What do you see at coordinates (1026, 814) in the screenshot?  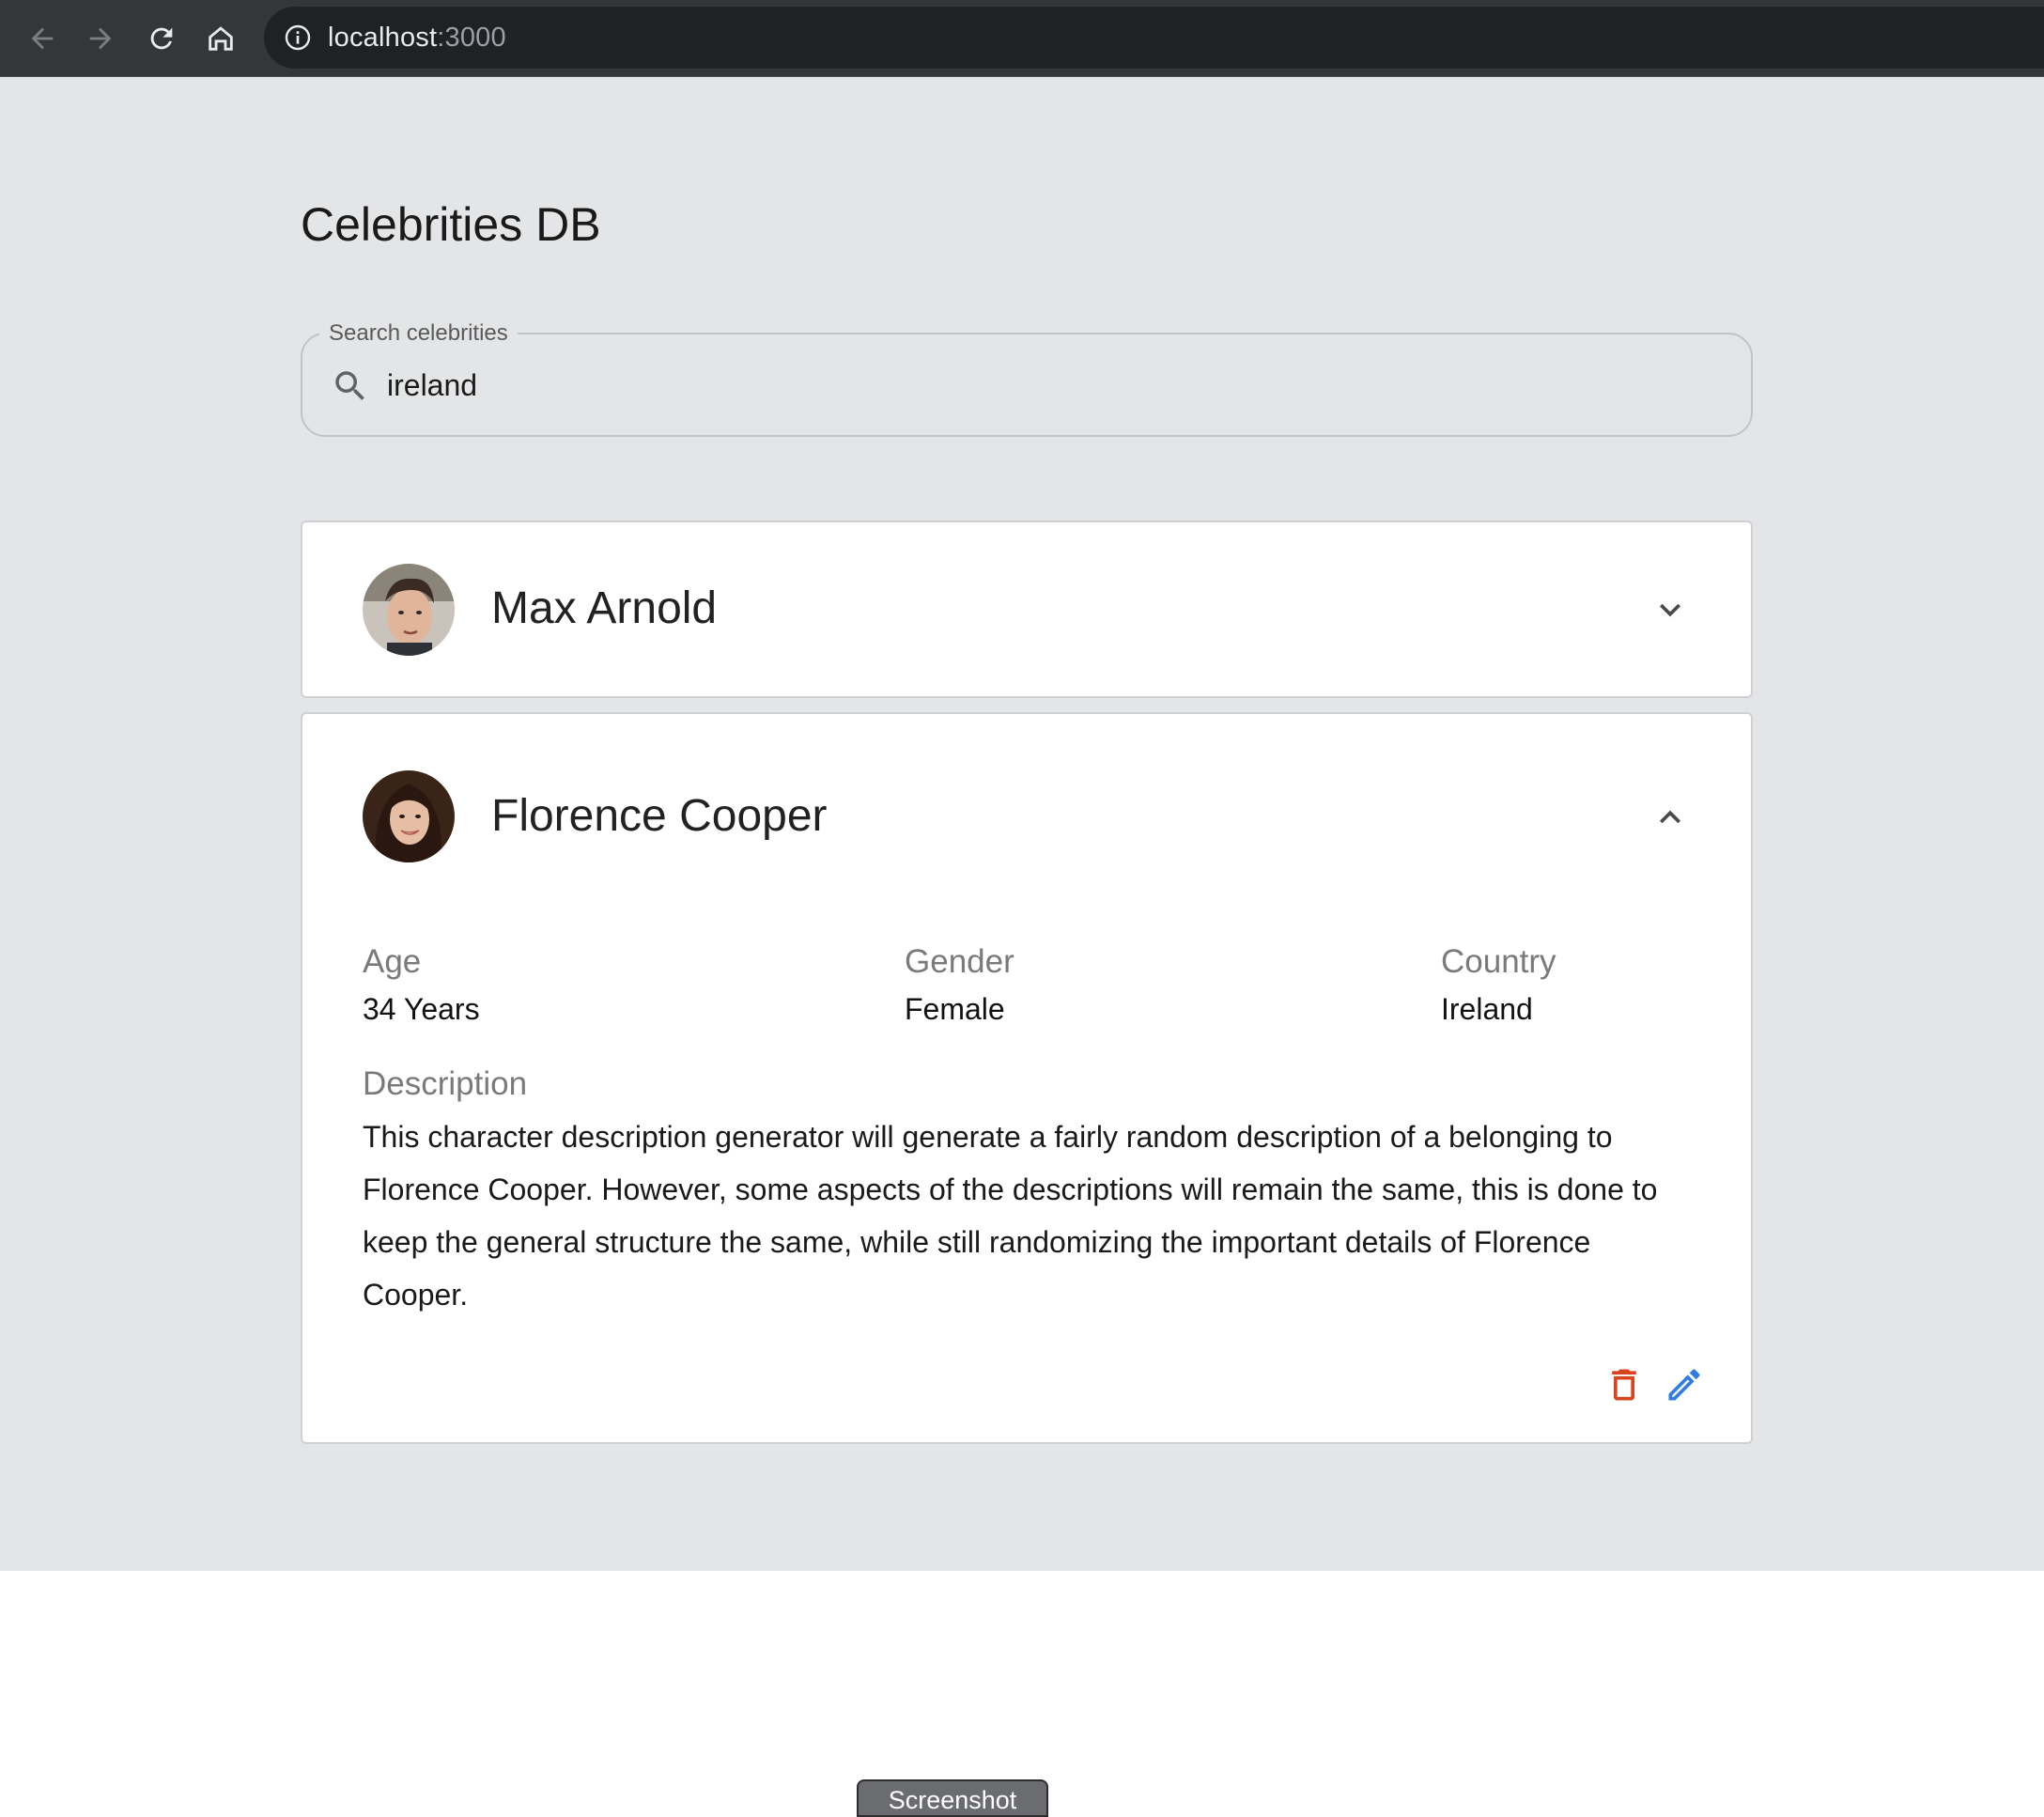 I see `card-header: Florence Cooper` at bounding box center [1026, 814].